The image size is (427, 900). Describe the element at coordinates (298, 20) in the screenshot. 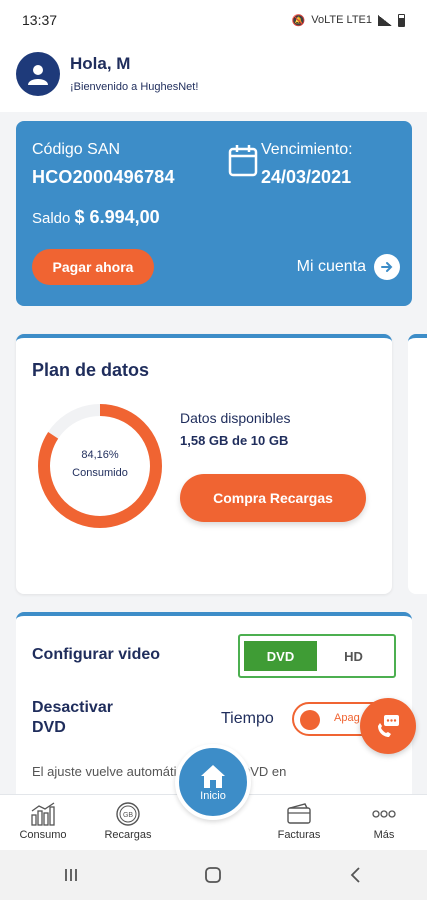

I see `mute-icon: 🔕` at that location.